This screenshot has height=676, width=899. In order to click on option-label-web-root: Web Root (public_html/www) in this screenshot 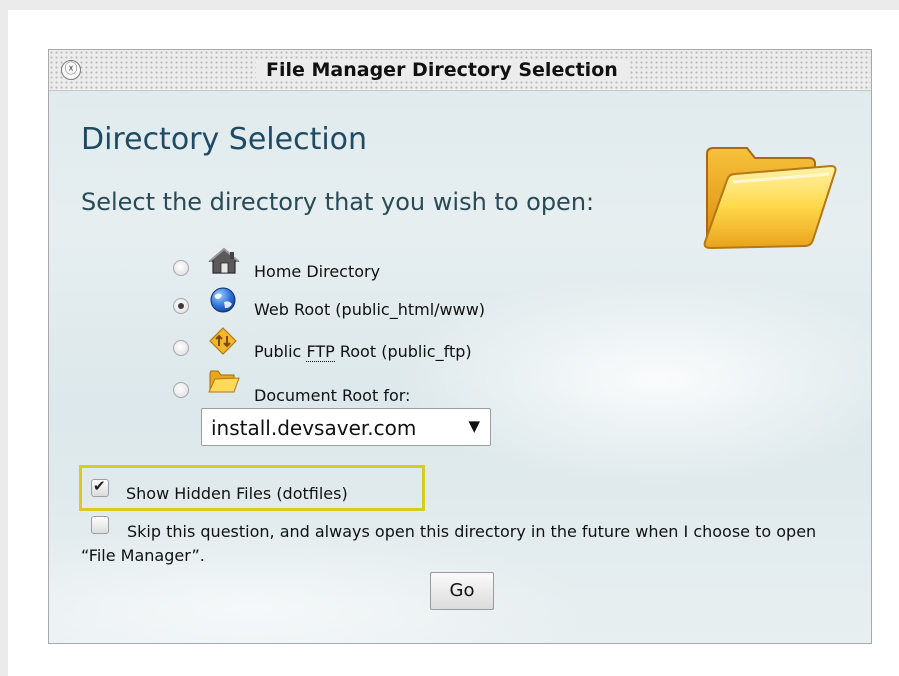, I will do `click(370, 309)`.